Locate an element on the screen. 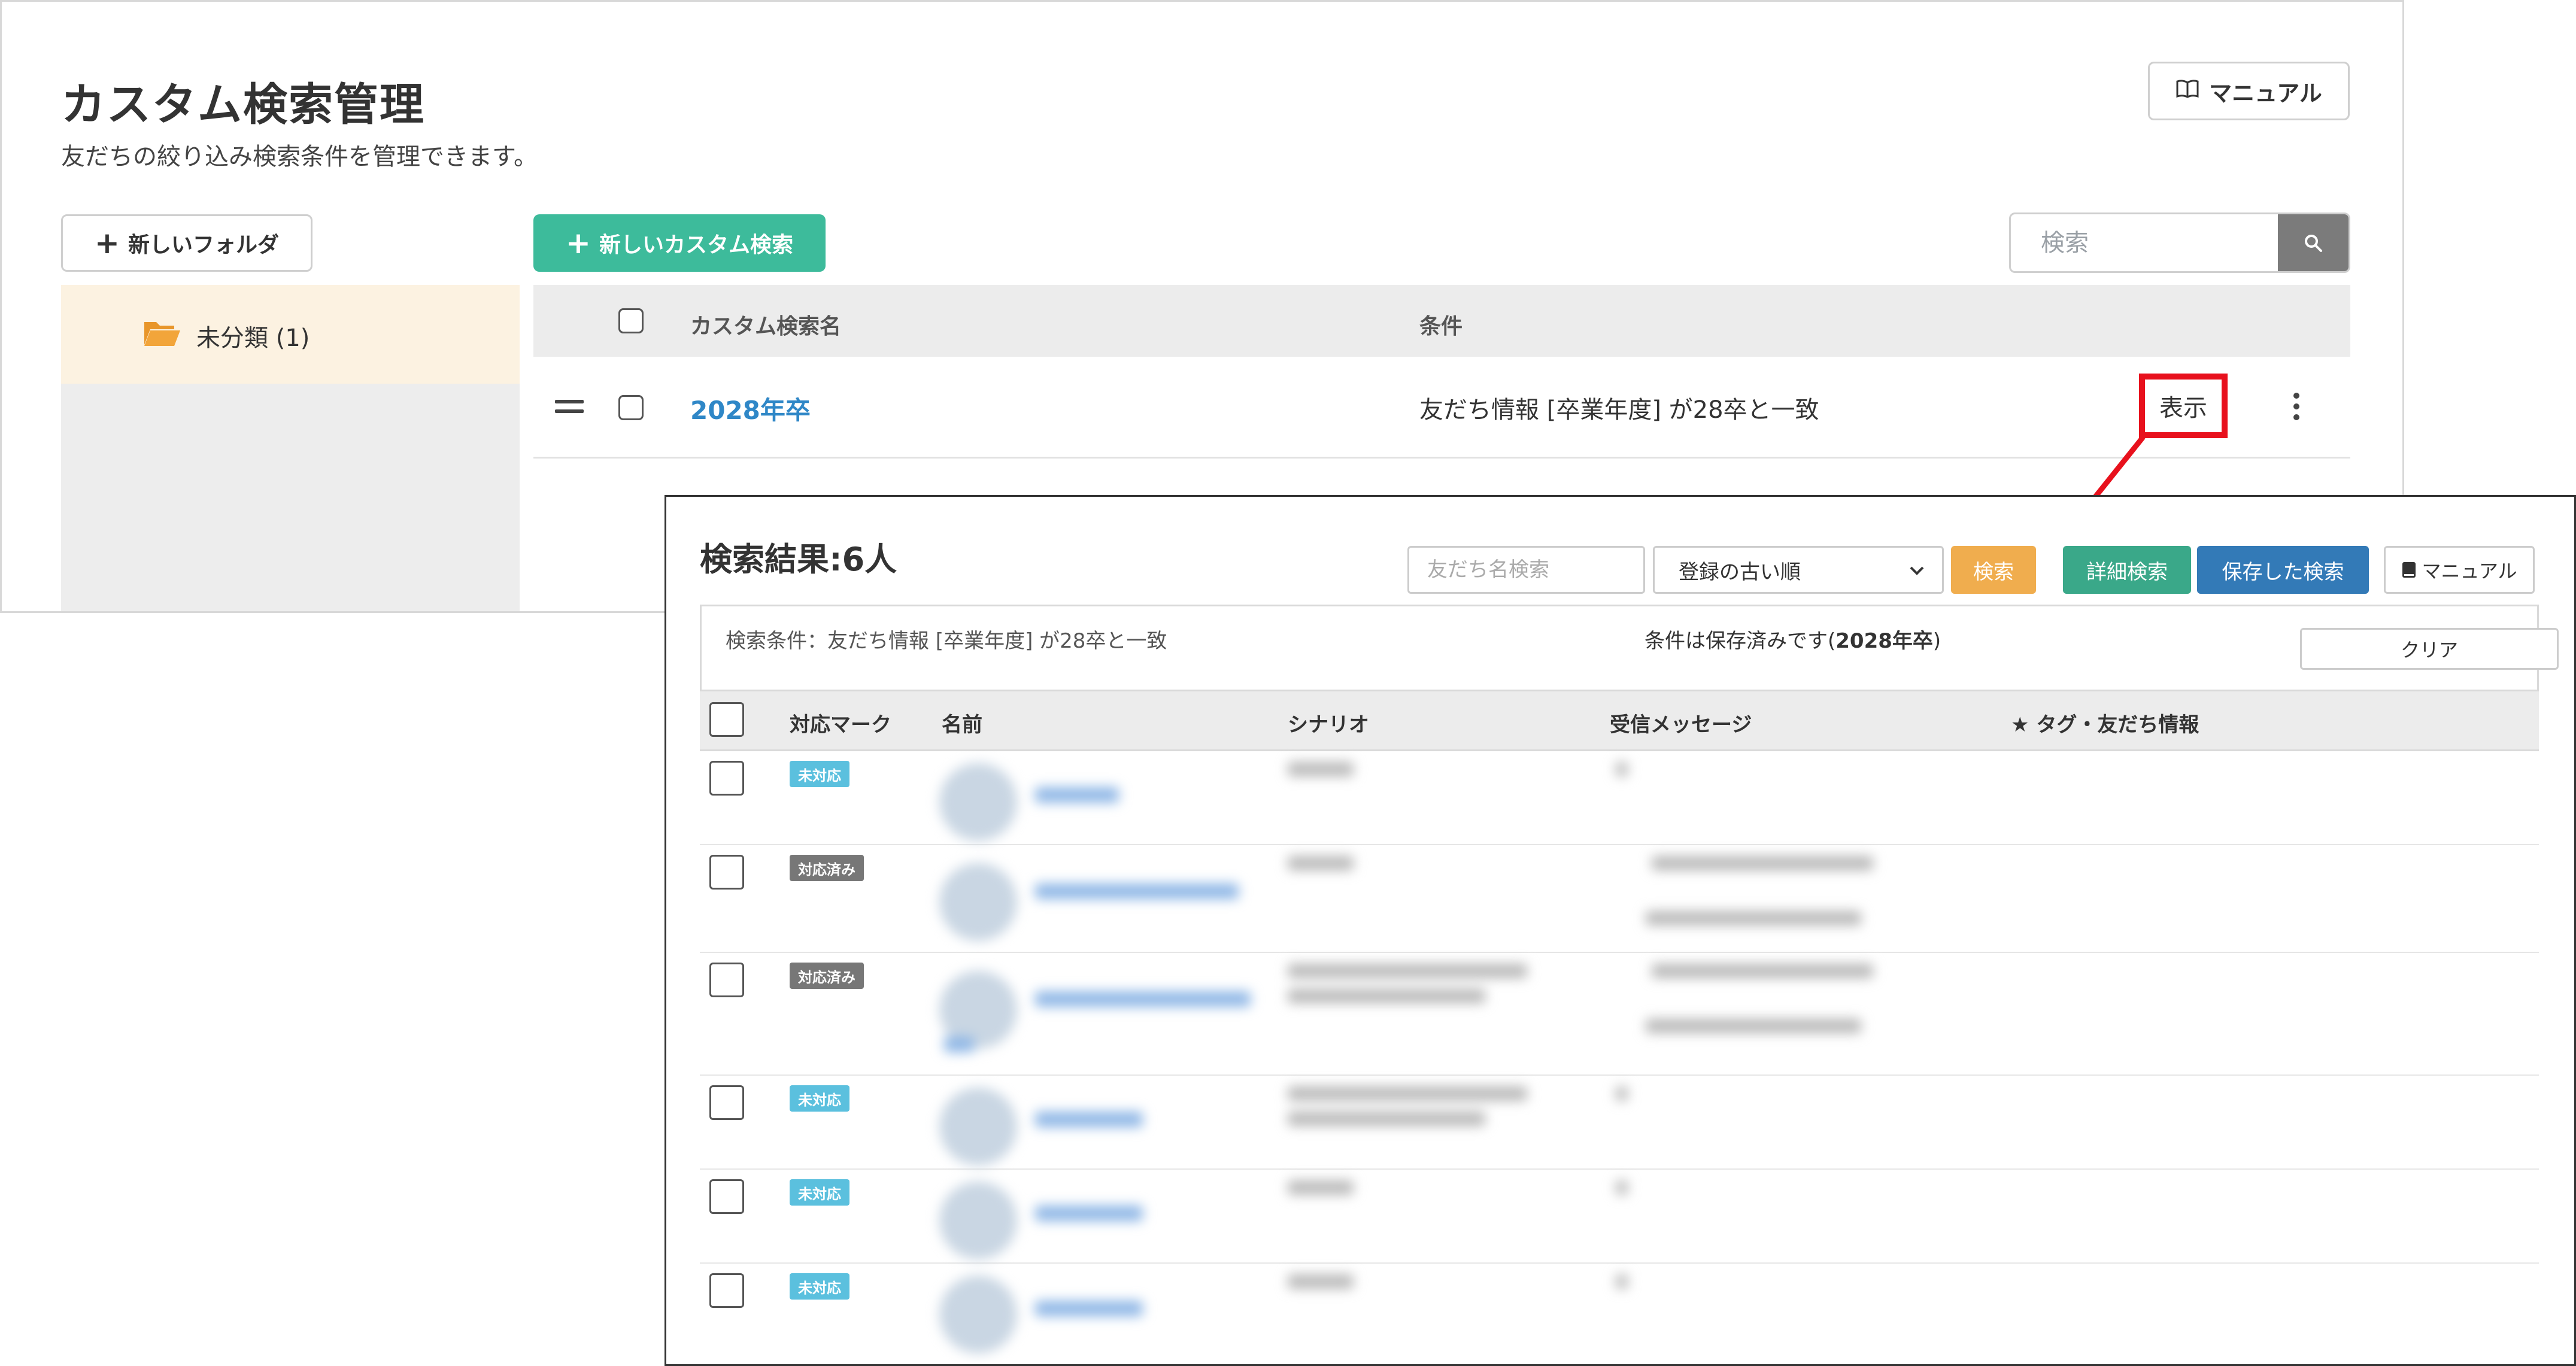  result-title: 検索結果:6人 is located at coordinates (798, 559).